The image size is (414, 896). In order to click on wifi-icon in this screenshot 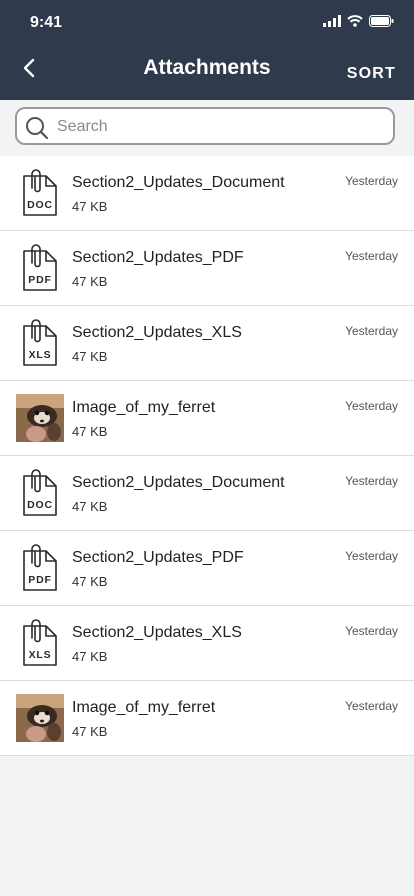, I will do `click(355, 21)`.